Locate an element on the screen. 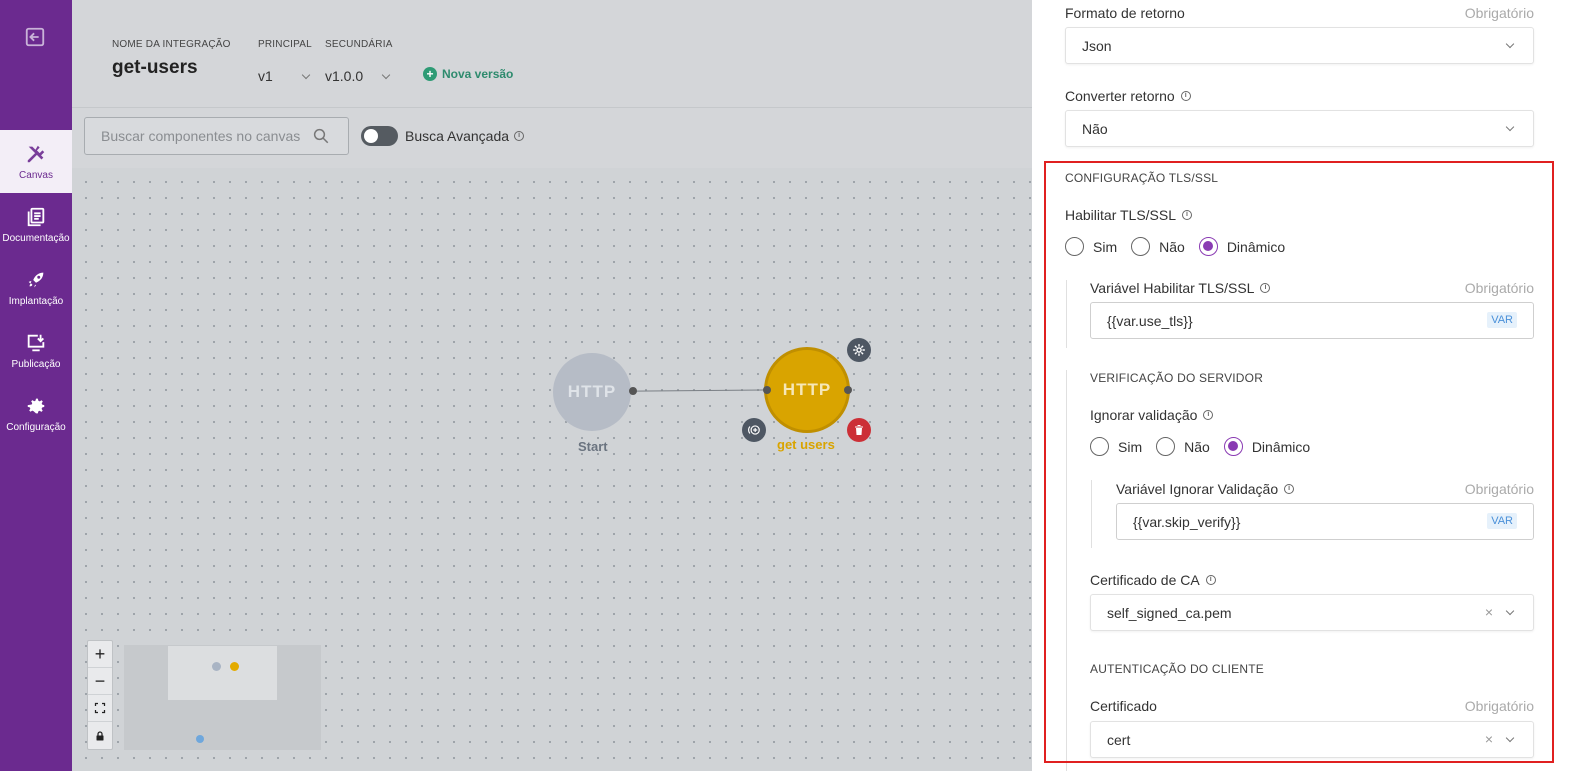 The image size is (1583, 771). zoom-controls: + − is located at coordinates (100, 695).